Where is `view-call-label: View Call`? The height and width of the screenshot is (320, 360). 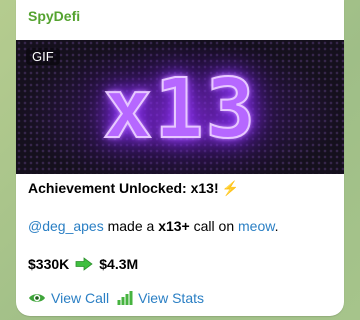
view-call-label: View Call is located at coordinates (80, 298).